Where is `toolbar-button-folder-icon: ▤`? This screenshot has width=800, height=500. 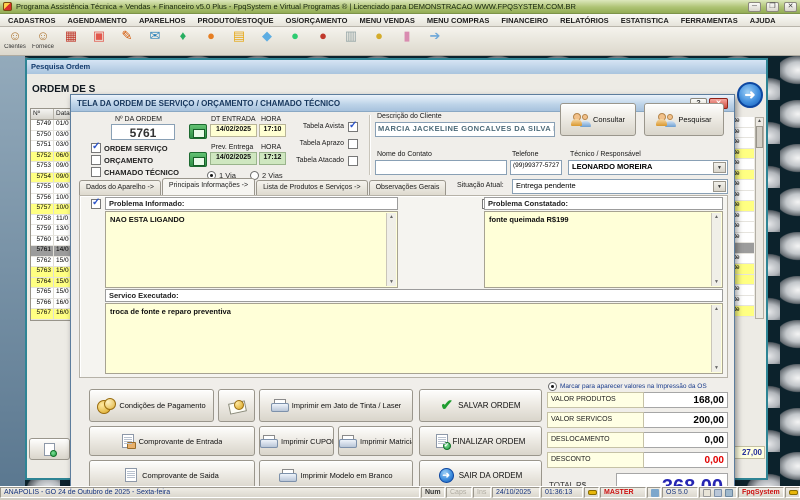 toolbar-button-folder-icon: ▤ is located at coordinates (239, 36).